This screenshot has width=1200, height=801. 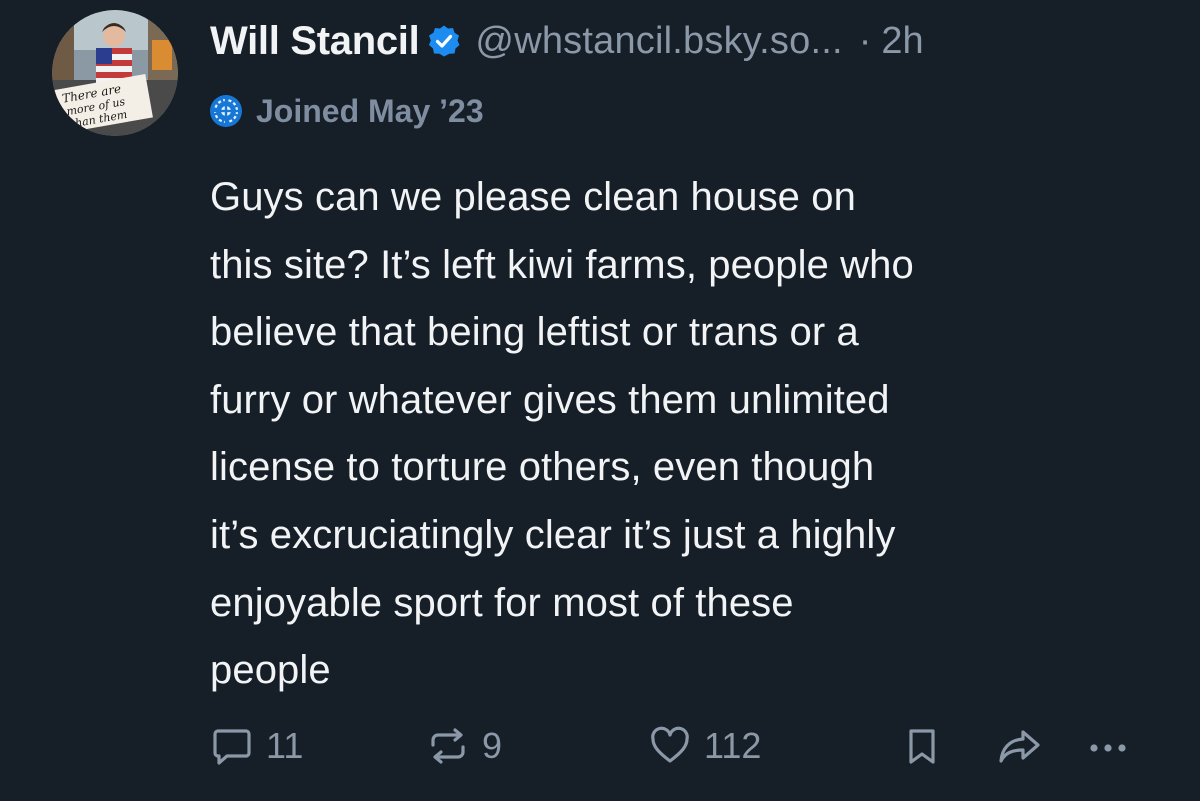 I want to click on more-options-button, so click(x=1112, y=746).